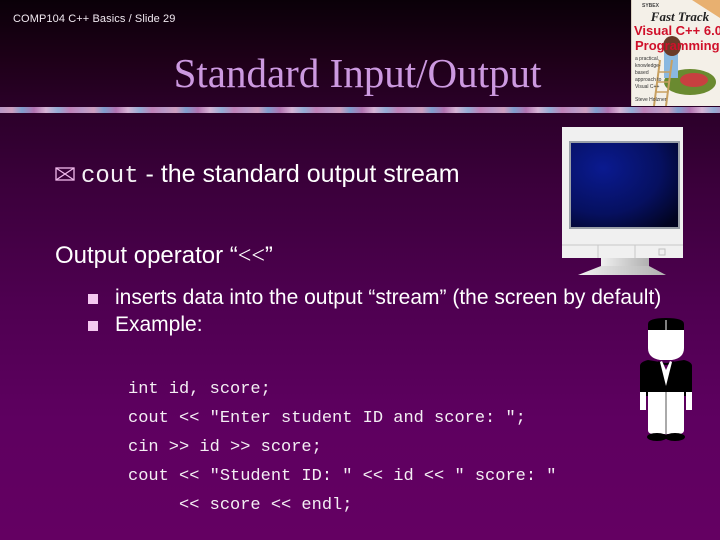 Image resolution: width=720 pixels, height=540 pixels. Describe the element at coordinates (251, 256) in the screenshot. I see `operator-symbol: <<` at that location.